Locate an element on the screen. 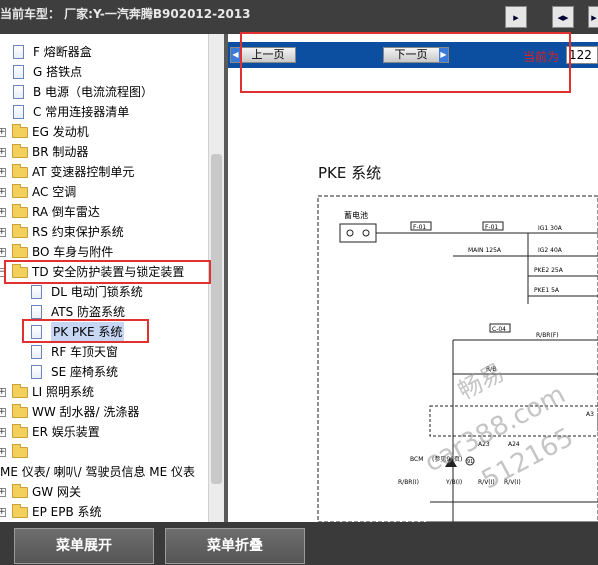 The width and height of the screenshot is (598, 565). tree-item: B 电源（电流流程图） is located at coordinates (104, 92).